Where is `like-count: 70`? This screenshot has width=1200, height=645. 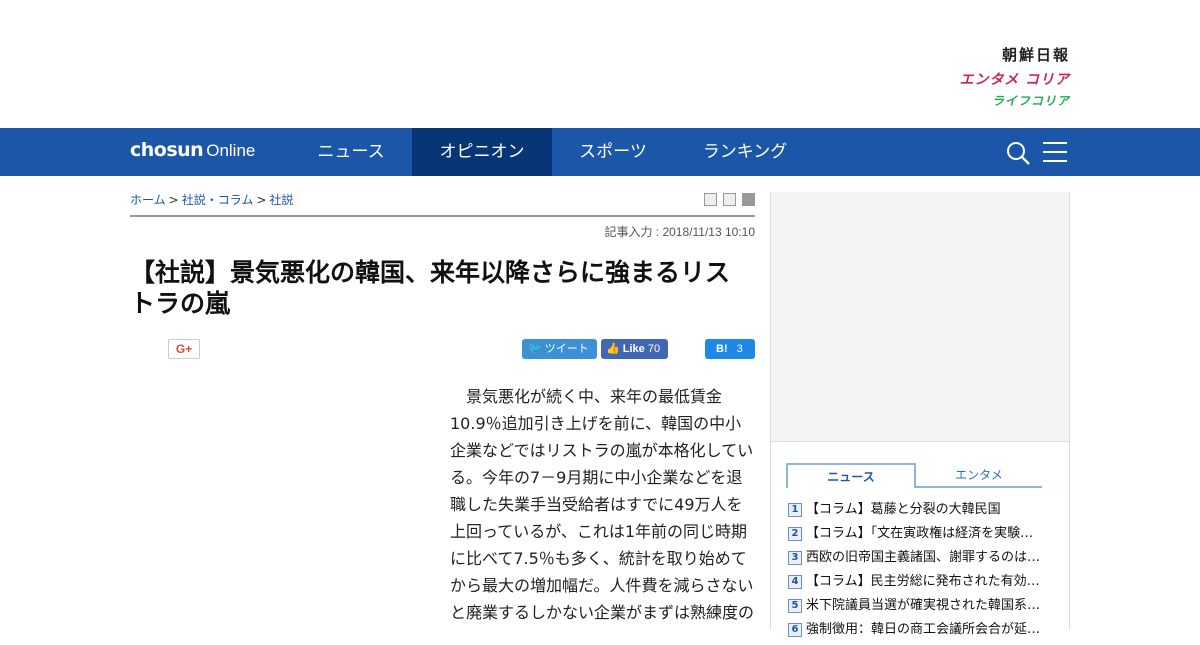 like-count: 70 is located at coordinates (654, 349).